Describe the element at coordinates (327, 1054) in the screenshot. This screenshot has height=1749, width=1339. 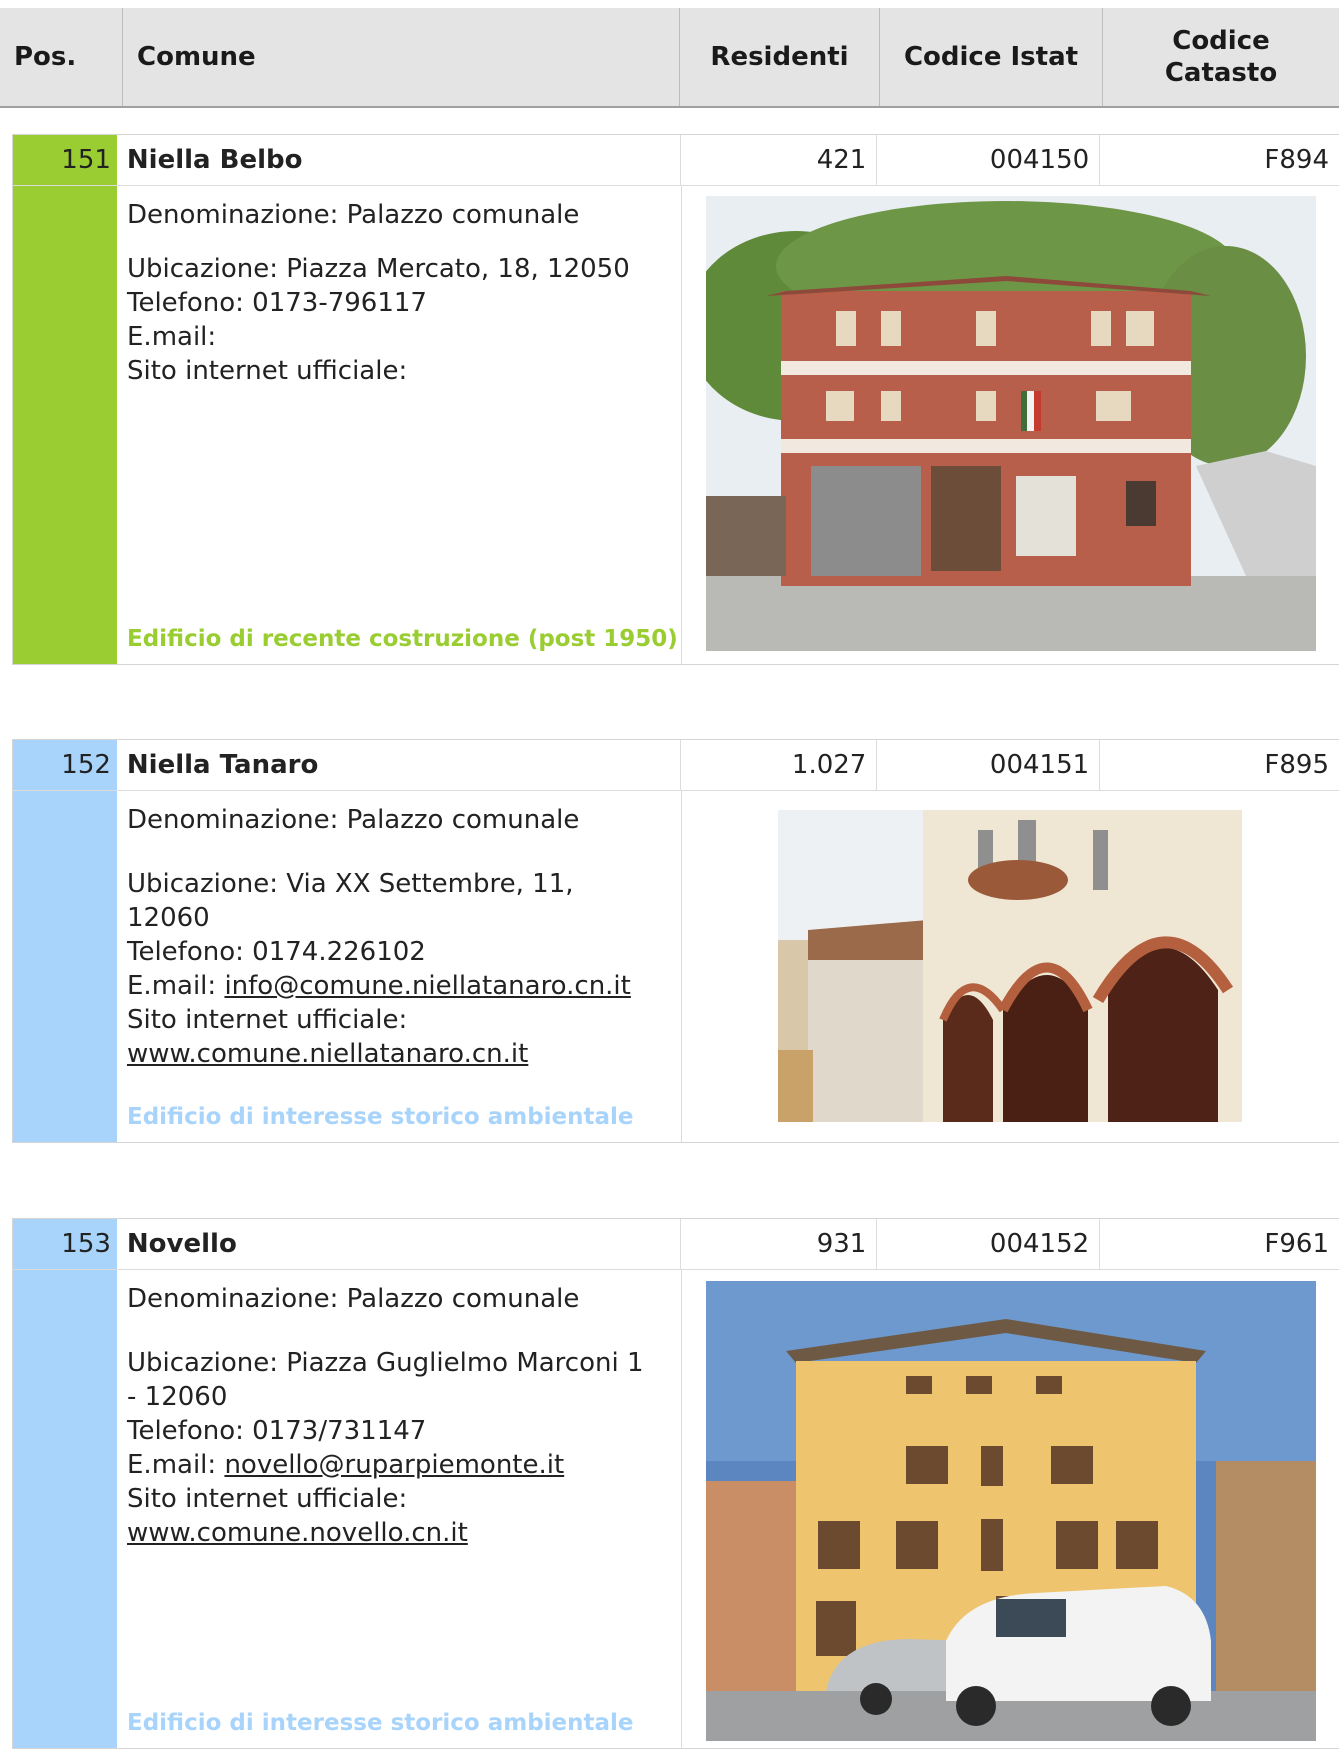
I see `website-link: www.comune.niellatanaro.cn.it` at that location.